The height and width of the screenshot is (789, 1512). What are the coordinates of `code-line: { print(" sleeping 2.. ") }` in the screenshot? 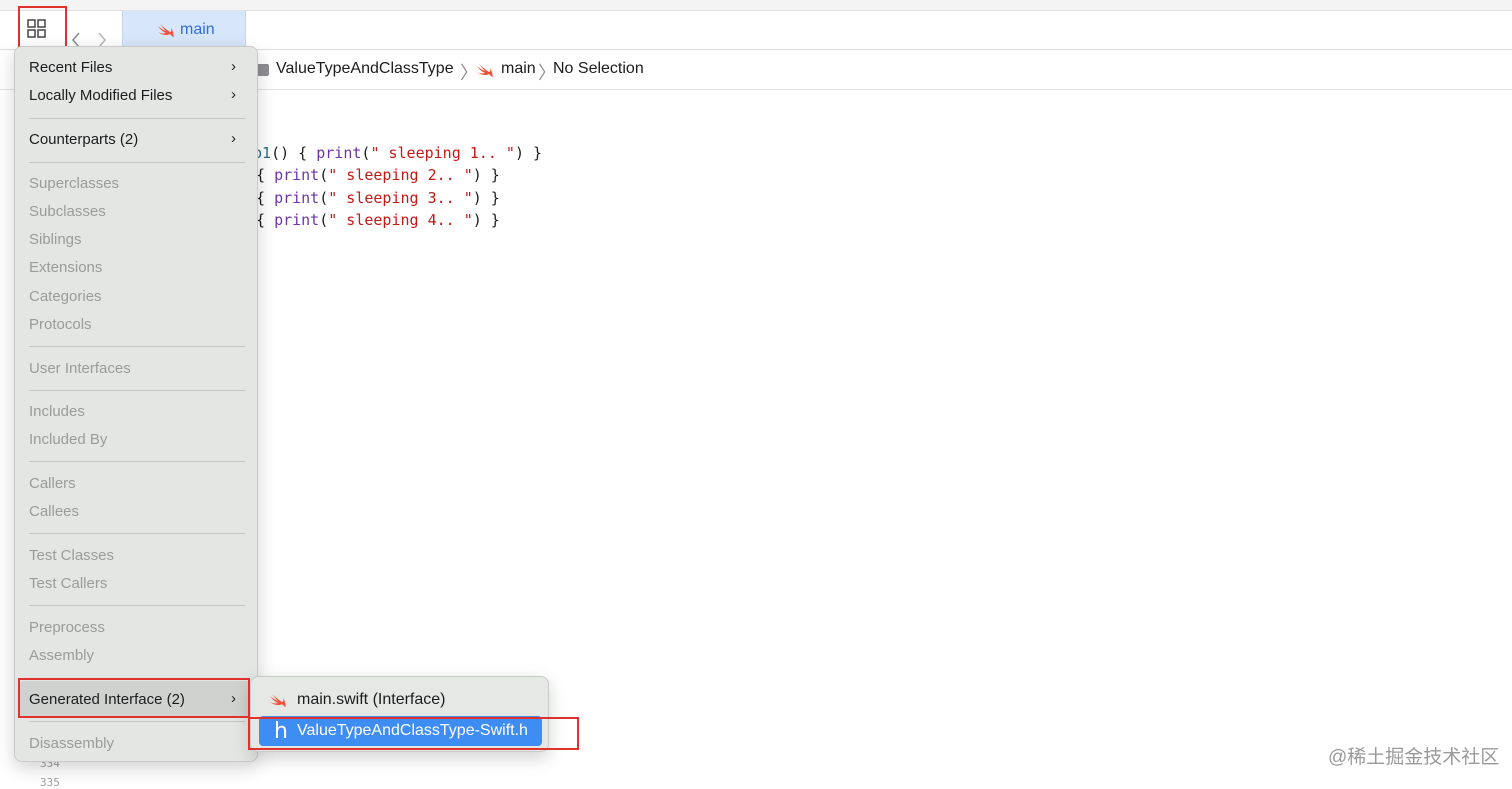 It's located at (378, 175).